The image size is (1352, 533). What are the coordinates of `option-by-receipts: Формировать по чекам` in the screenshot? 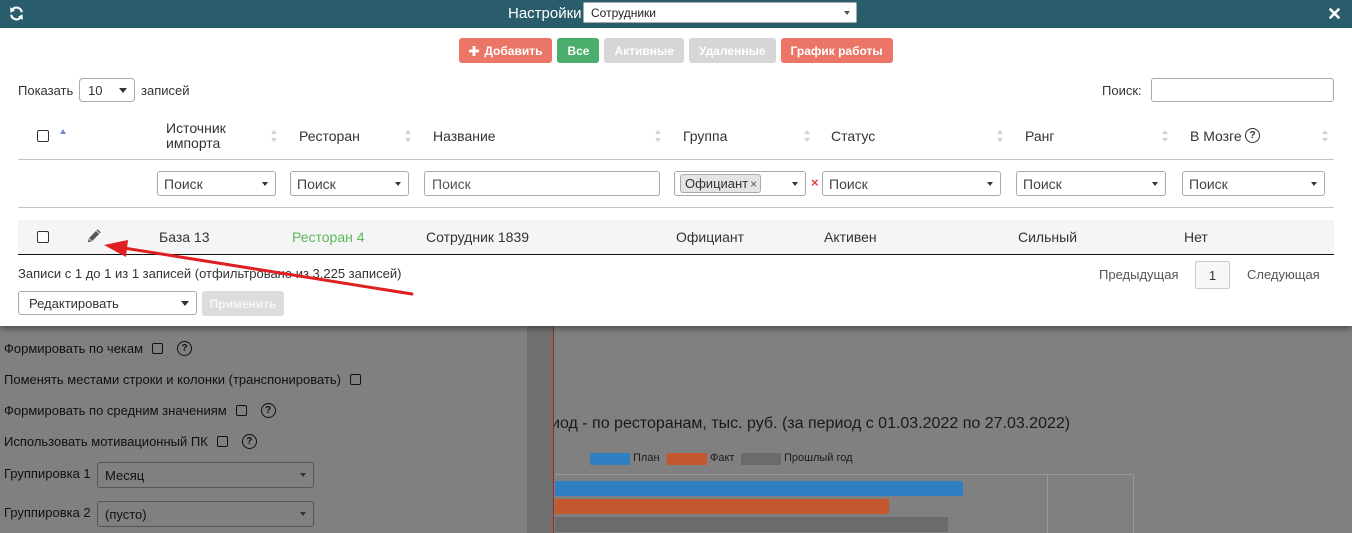 It's located at (98, 348).